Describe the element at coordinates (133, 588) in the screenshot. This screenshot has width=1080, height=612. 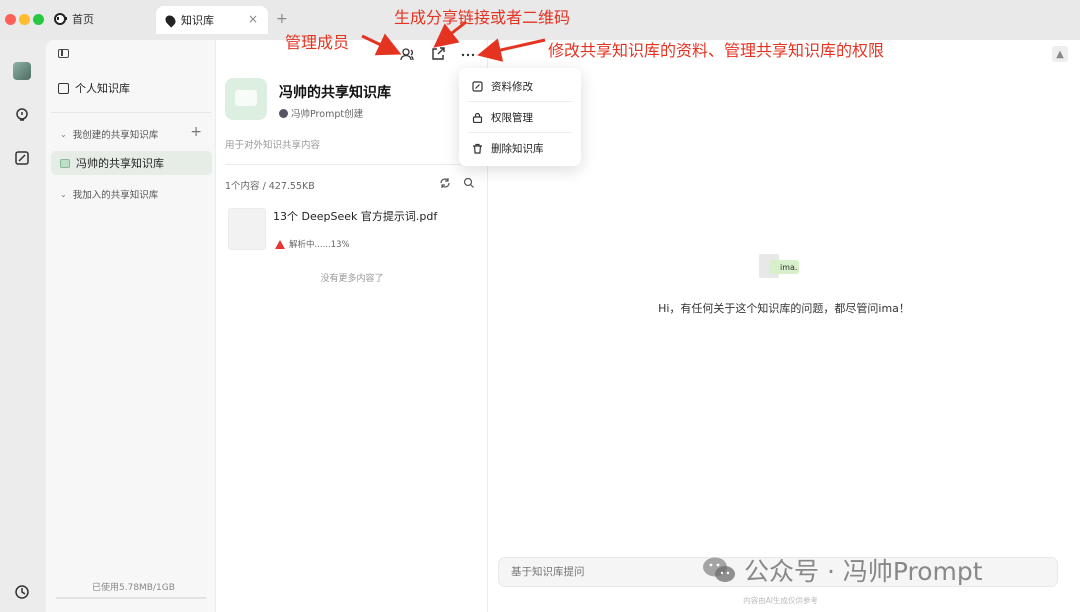
I see `storage-usage: 已使用5.78MB/1GB` at that location.